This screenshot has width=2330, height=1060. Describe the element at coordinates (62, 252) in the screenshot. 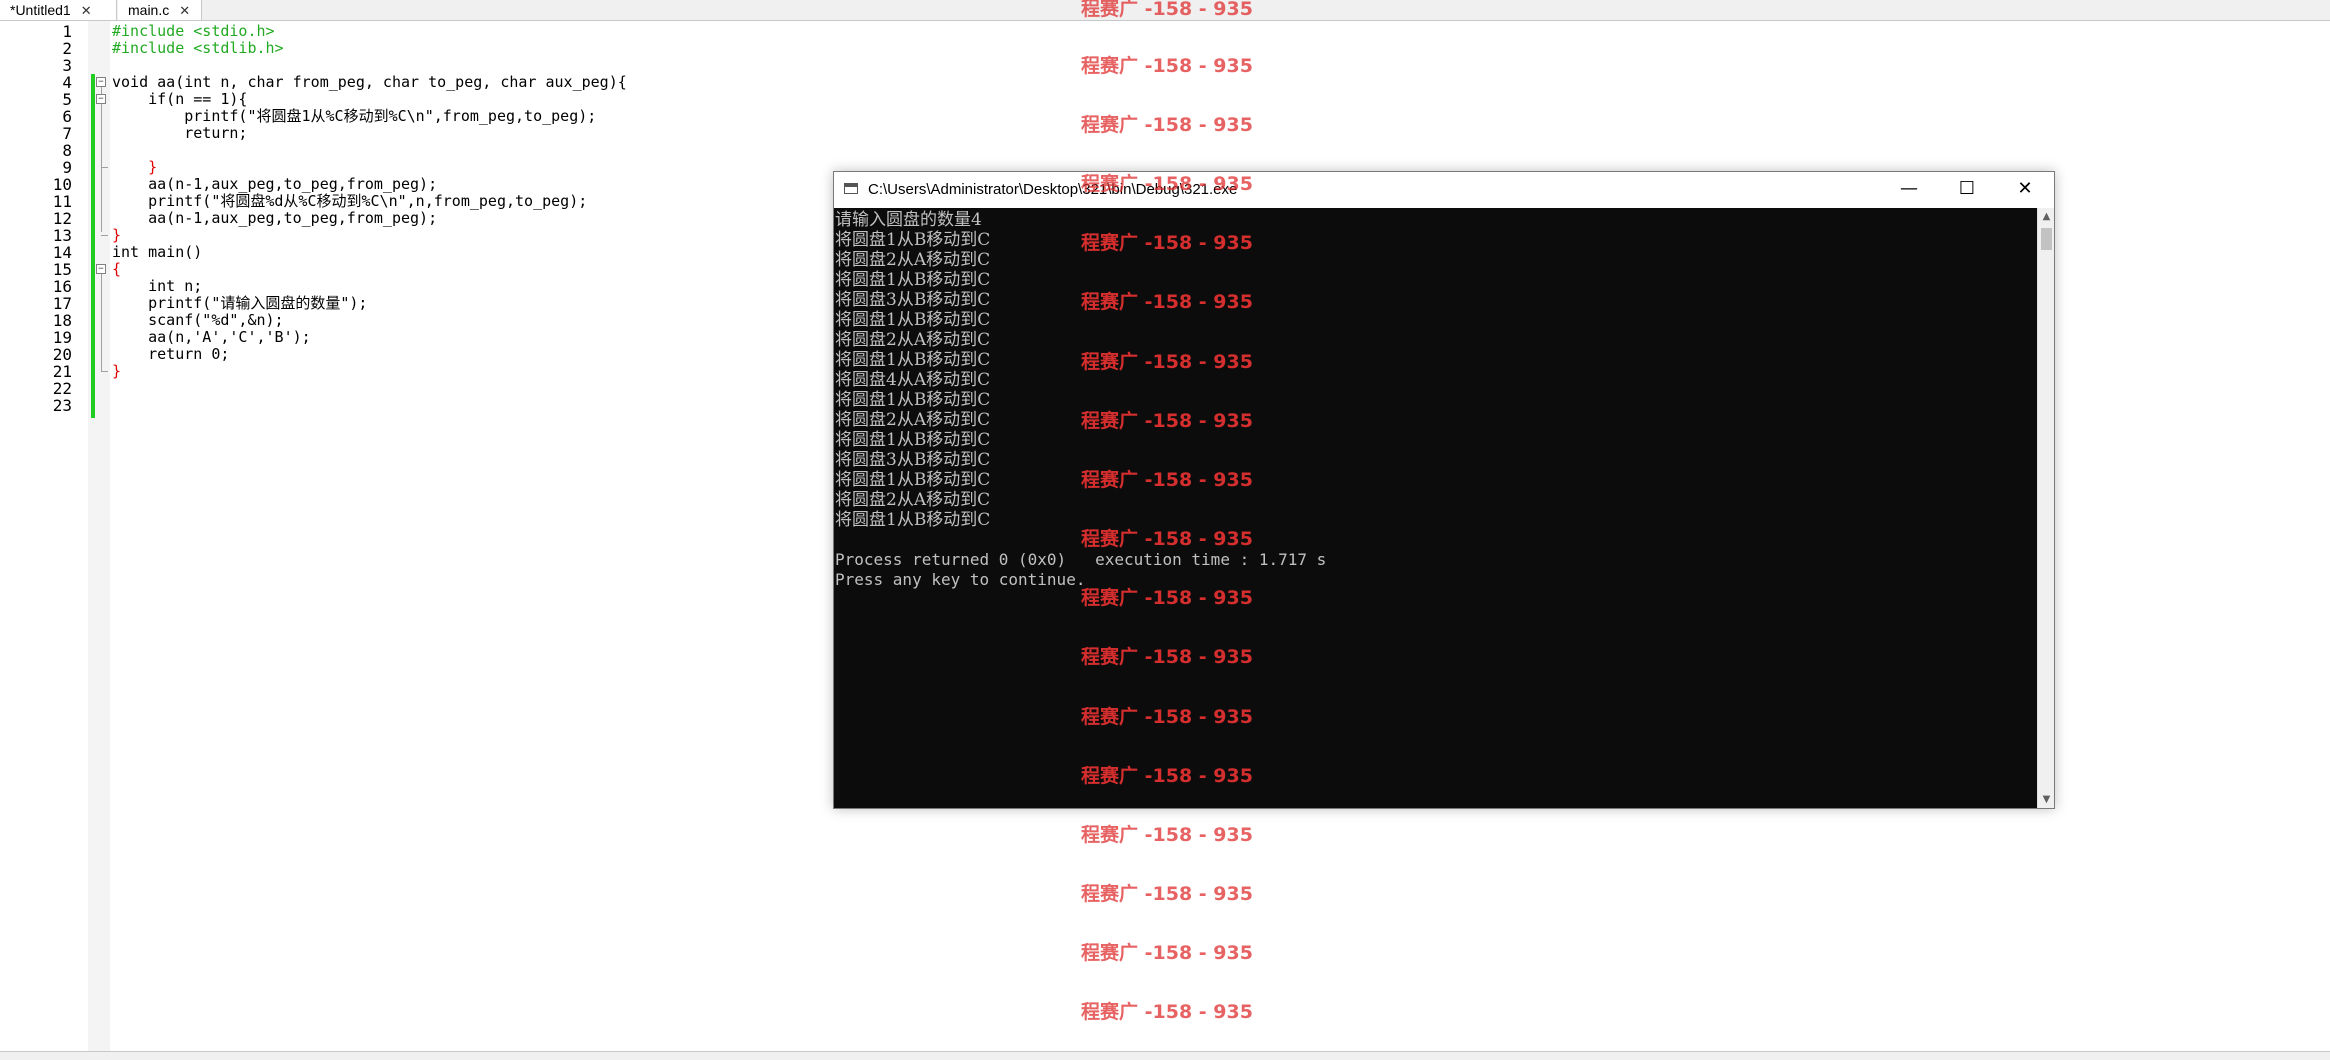

I see `line-number: 14` at that location.